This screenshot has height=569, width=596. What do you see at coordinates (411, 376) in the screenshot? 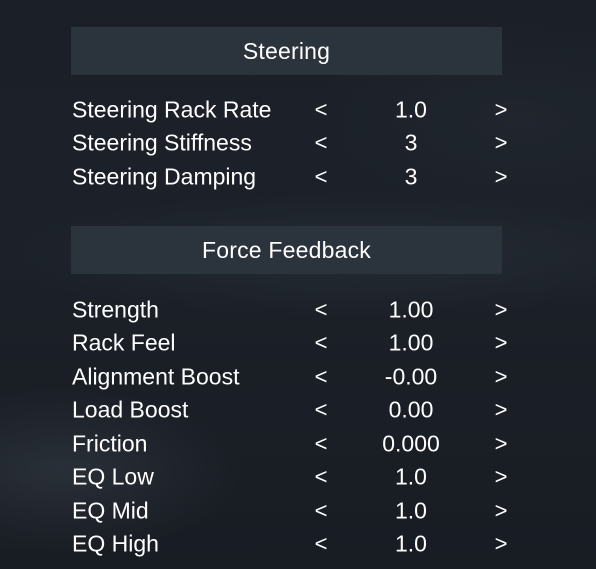
I see `setting-value: -0.00` at bounding box center [411, 376].